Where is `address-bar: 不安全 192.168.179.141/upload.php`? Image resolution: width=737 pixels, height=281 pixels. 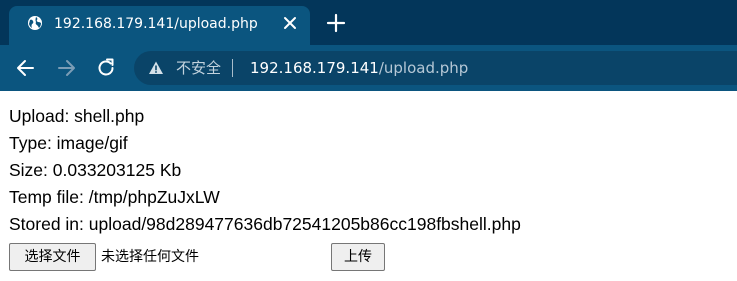 address-bar: 不安全 192.168.179.141/upload.php is located at coordinates (435, 68).